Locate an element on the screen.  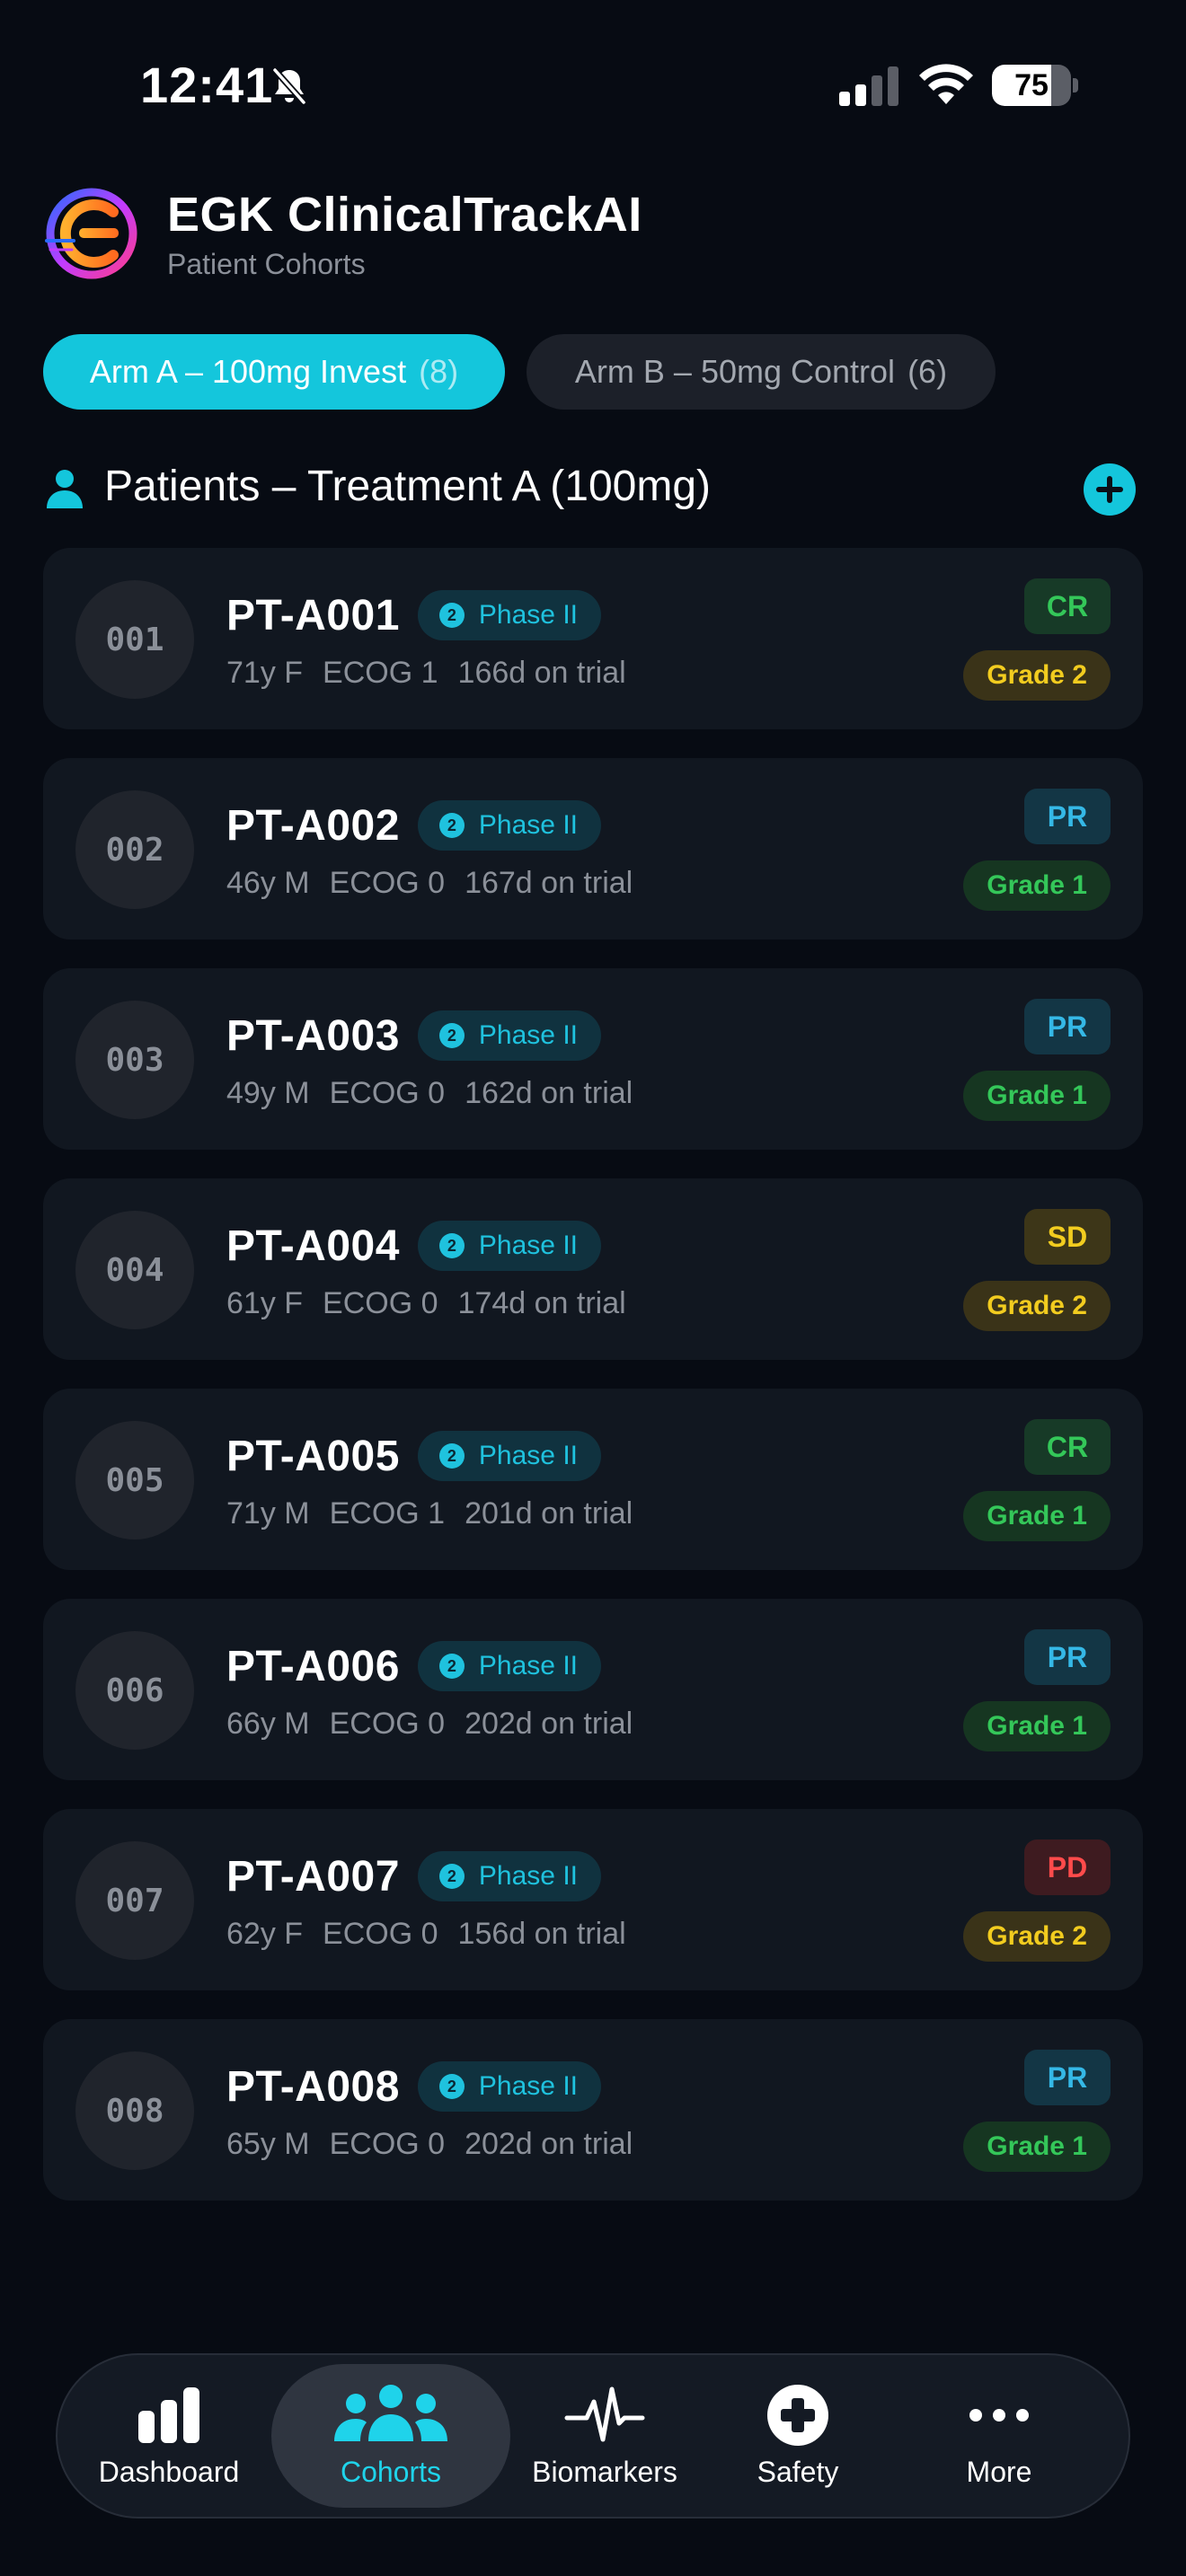
patient-meta: 66y M ECOG 0 202d on trial is located at coordinates (439, 1724).